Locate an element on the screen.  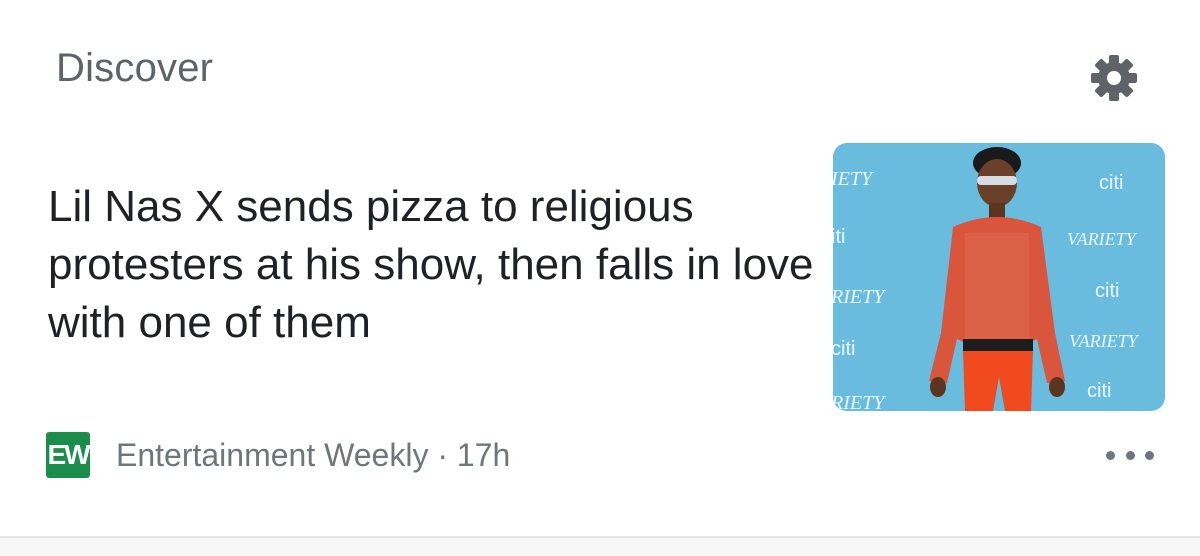
gear-icon is located at coordinates (1114, 78).